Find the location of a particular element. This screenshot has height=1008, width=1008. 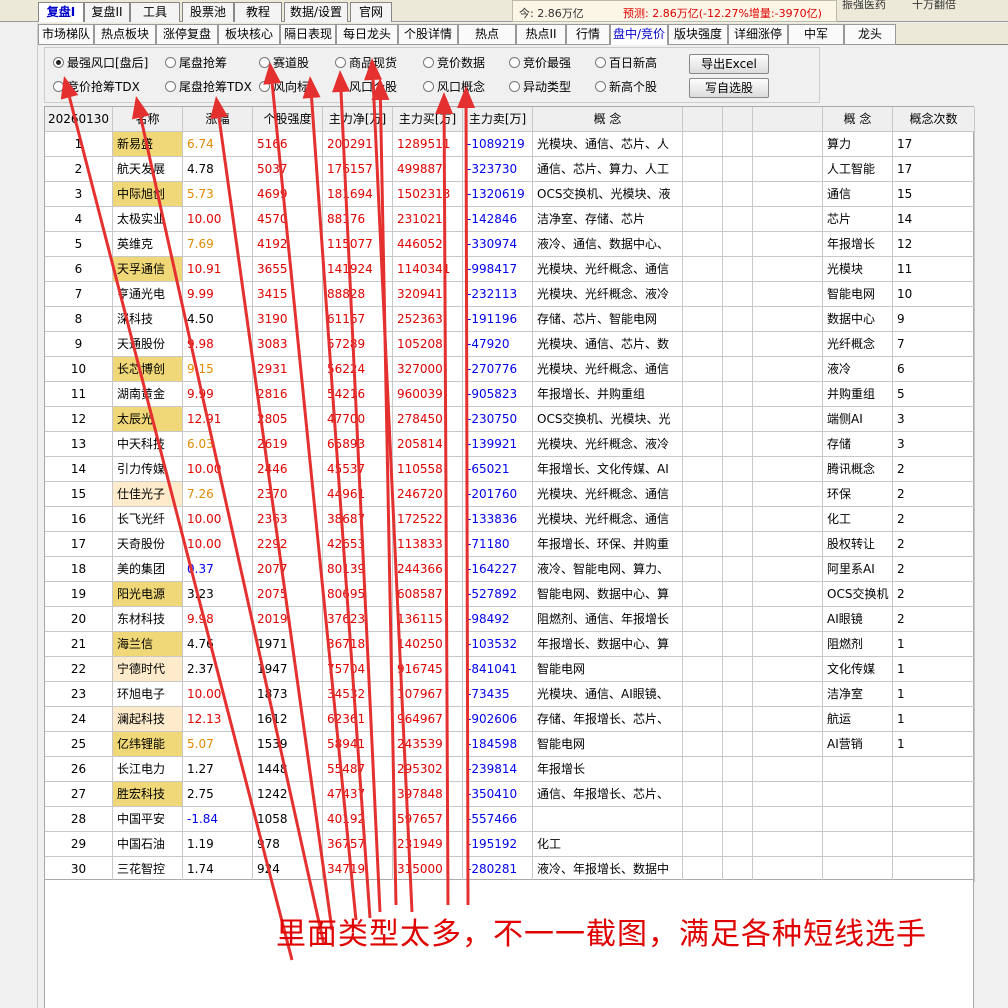

tab-4: 隔日表现 is located at coordinates (308, 34).